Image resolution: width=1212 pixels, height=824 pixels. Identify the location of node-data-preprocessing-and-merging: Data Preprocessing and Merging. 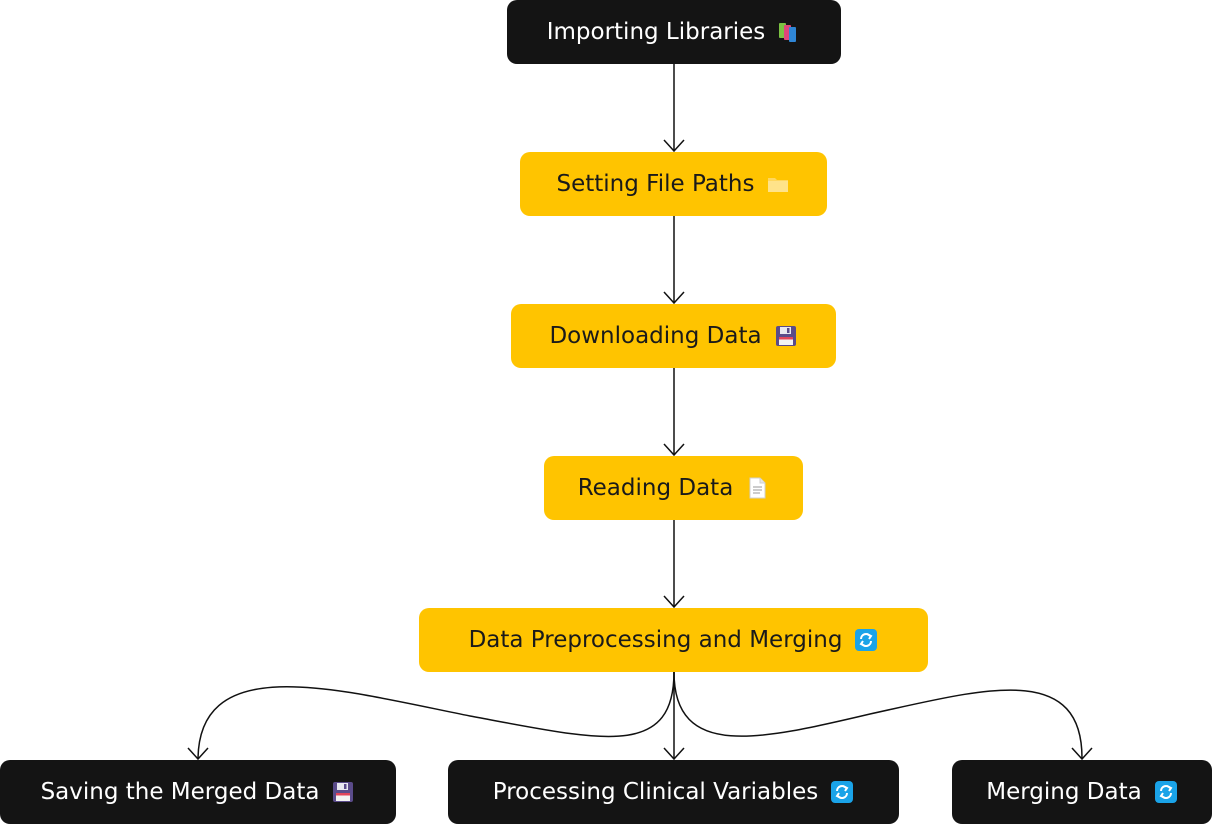
(673, 640).